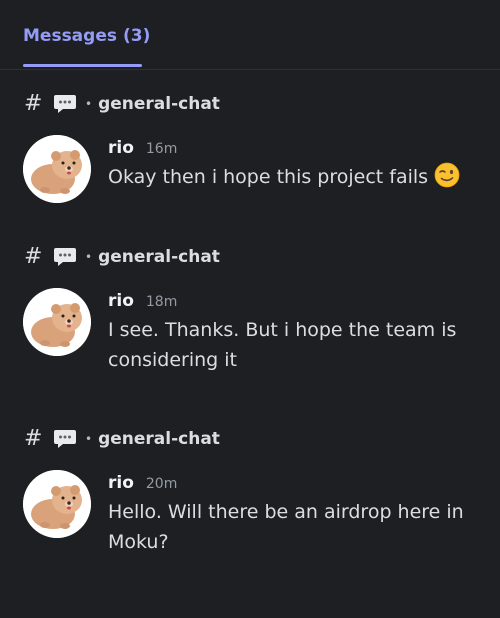 The height and width of the screenshot is (618, 500). Describe the element at coordinates (268, 177) in the screenshot. I see `message-content: Okay then i hope this project fails` at that location.